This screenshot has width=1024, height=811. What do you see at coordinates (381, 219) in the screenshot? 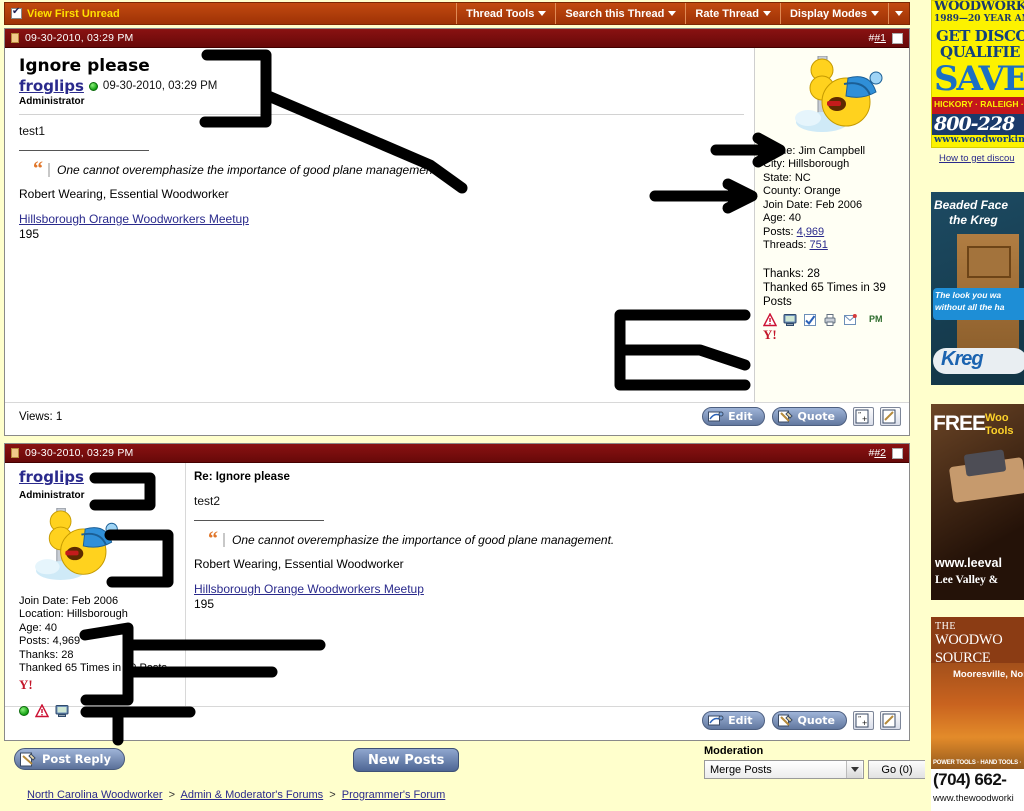
I see `post-1-signature-link: Hillsborough Orange Woodworkers Meetup` at bounding box center [381, 219].